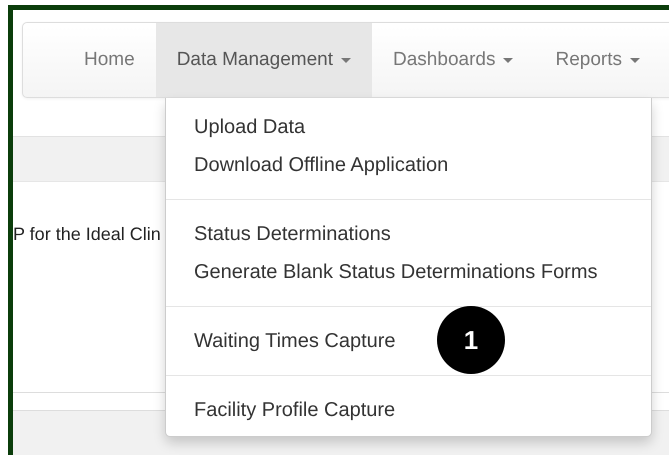  I want to click on content-text: P for the Ideal Clin, so click(87, 234).